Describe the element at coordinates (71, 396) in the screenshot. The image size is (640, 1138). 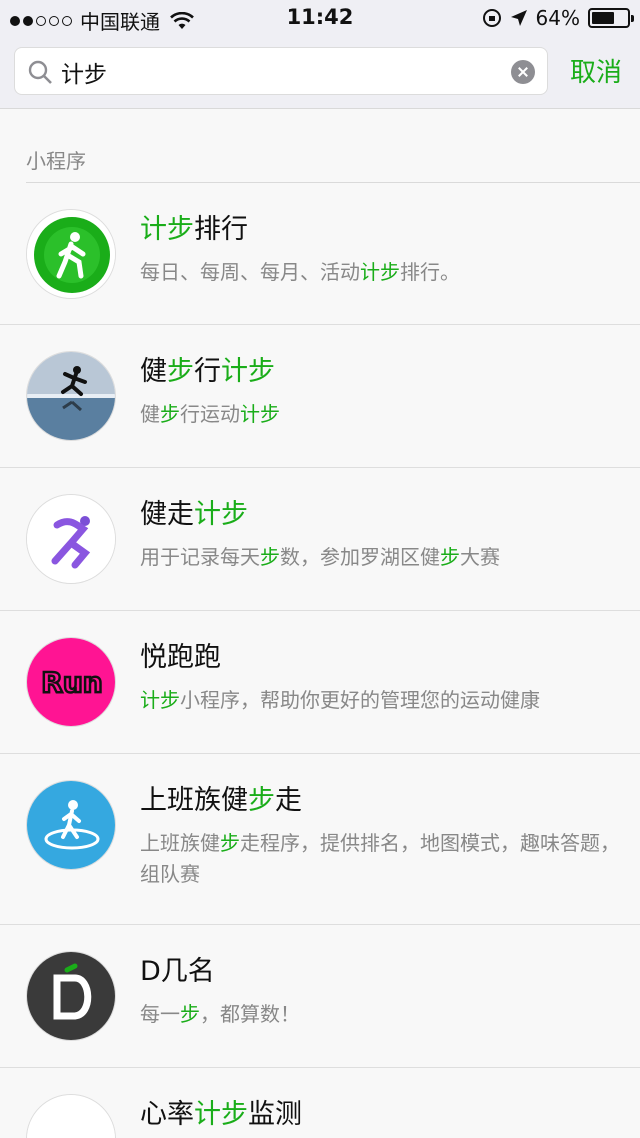
I see `runner-silhouette-icon` at that location.